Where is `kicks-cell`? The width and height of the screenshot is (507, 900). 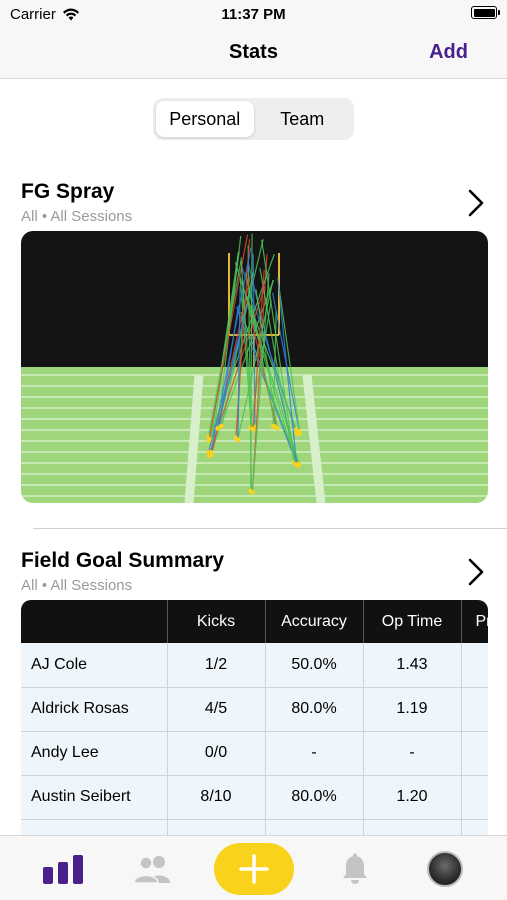
kicks-cell is located at coordinates (216, 827).